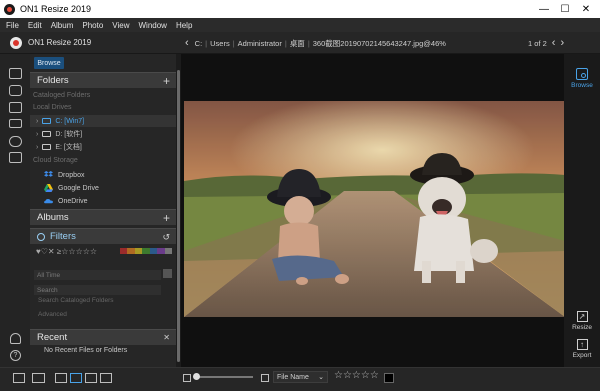 The image size is (600, 391). Describe the element at coordinates (187, 43) in the screenshot. I see `back-chevron-icon: ‹` at that location.